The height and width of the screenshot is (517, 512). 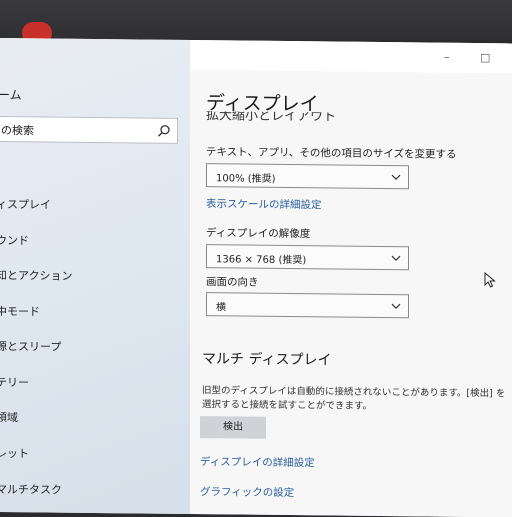 What do you see at coordinates (221, 308) in the screenshot?
I see `orientation-value: 横` at bounding box center [221, 308].